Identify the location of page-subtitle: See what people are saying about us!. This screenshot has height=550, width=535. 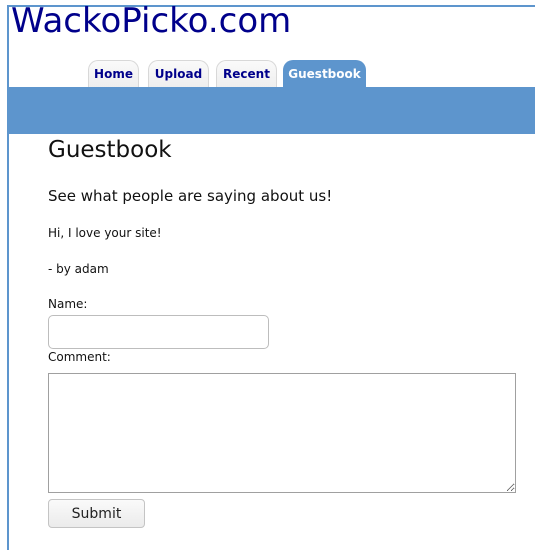
(190, 196).